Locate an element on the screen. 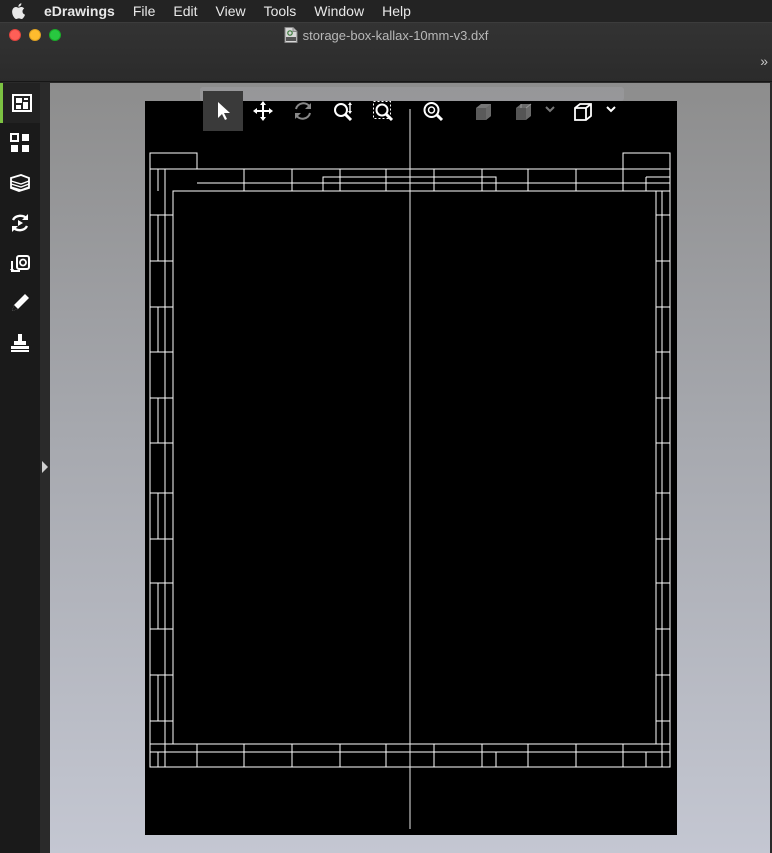 The height and width of the screenshot is (853, 772). dxf-file-icon is located at coordinates (291, 35).